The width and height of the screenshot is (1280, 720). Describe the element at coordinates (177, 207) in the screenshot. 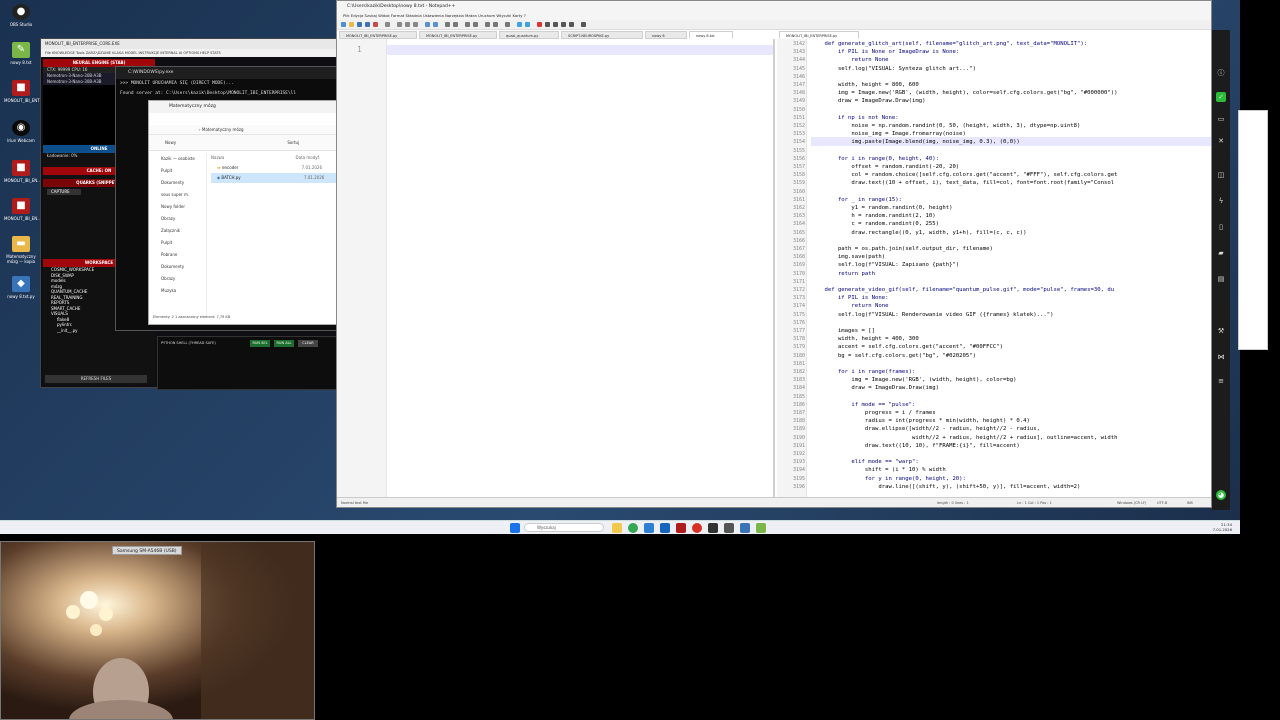

I see `nav-item: Nowy folder` at that location.